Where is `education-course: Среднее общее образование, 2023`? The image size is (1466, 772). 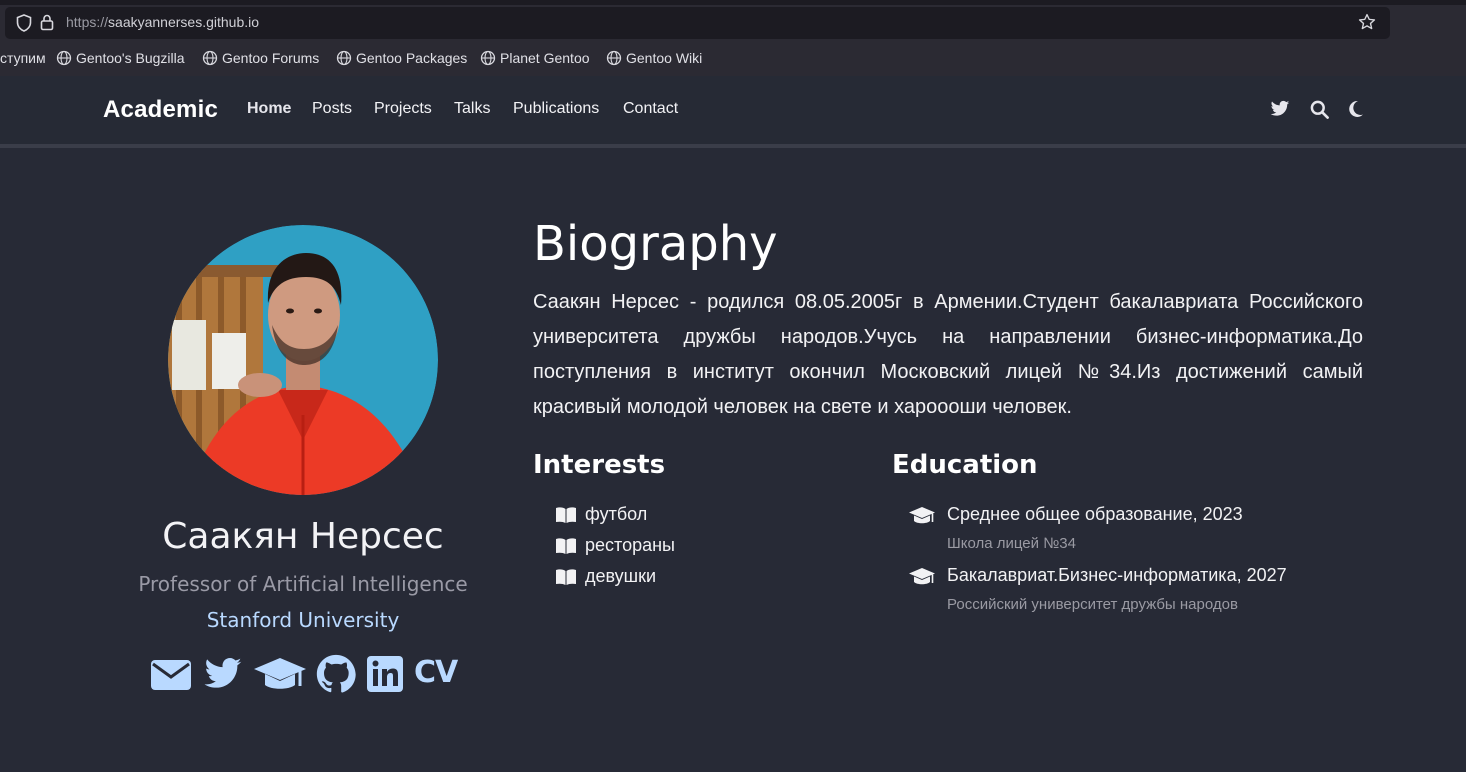
education-course: Среднее общее образование, 2023 is located at coordinates (1095, 514).